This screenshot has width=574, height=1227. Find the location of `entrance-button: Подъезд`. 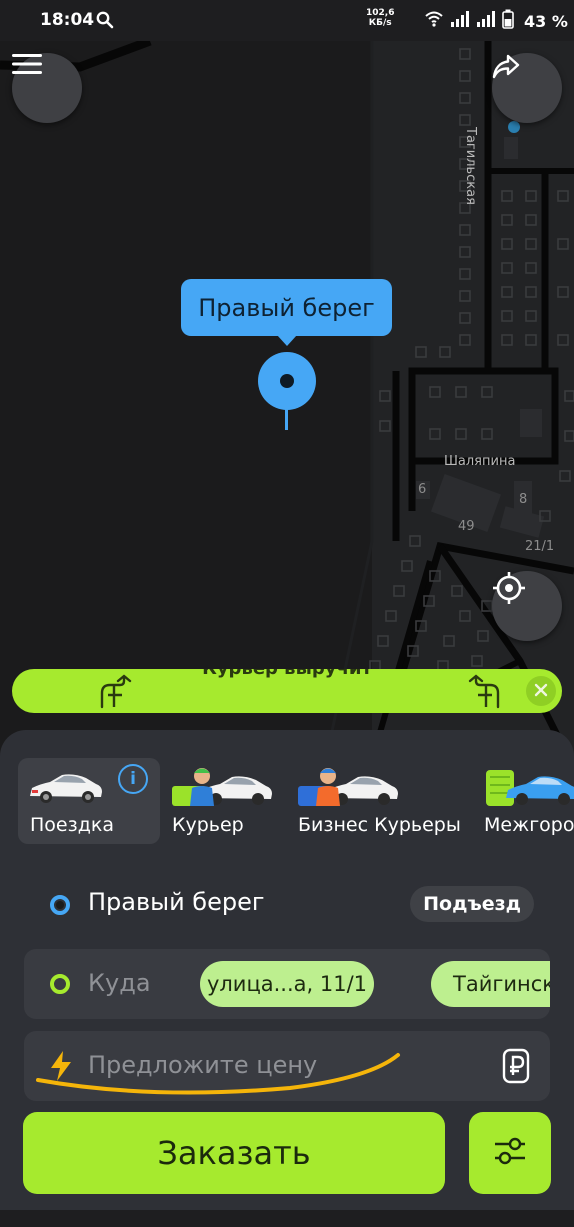

entrance-button: Подъезд is located at coordinates (472, 904).